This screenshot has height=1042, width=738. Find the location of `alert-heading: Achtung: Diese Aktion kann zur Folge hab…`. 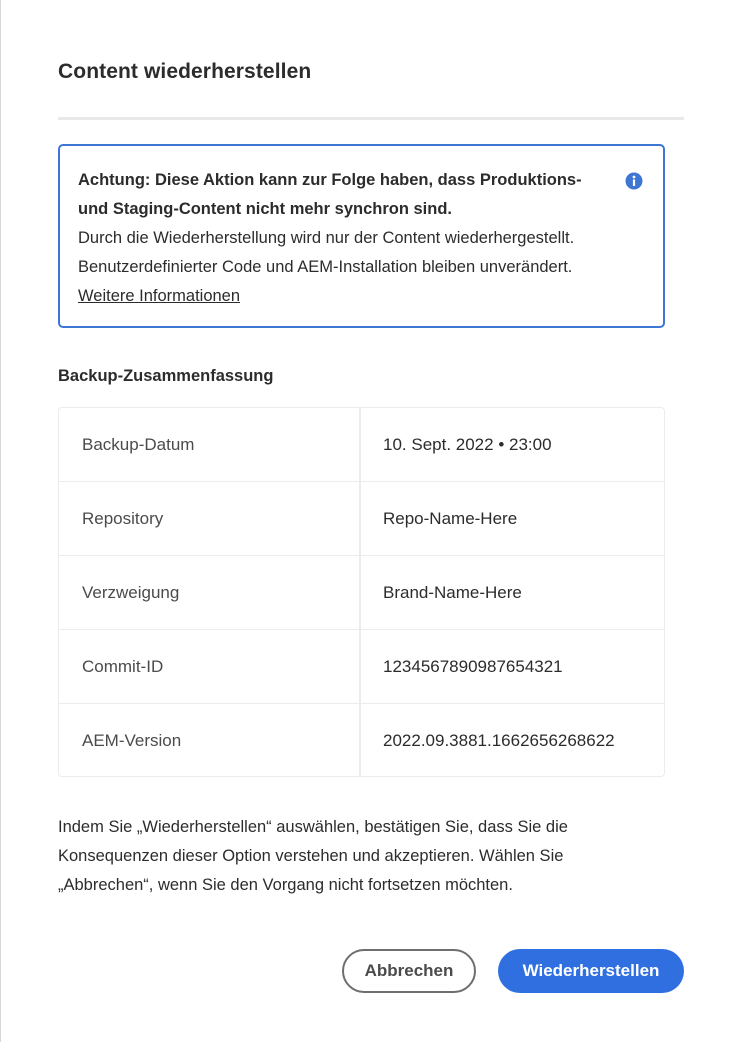

alert-heading: Achtung: Diese Aktion kann zur Folge hab… is located at coordinates (330, 194).